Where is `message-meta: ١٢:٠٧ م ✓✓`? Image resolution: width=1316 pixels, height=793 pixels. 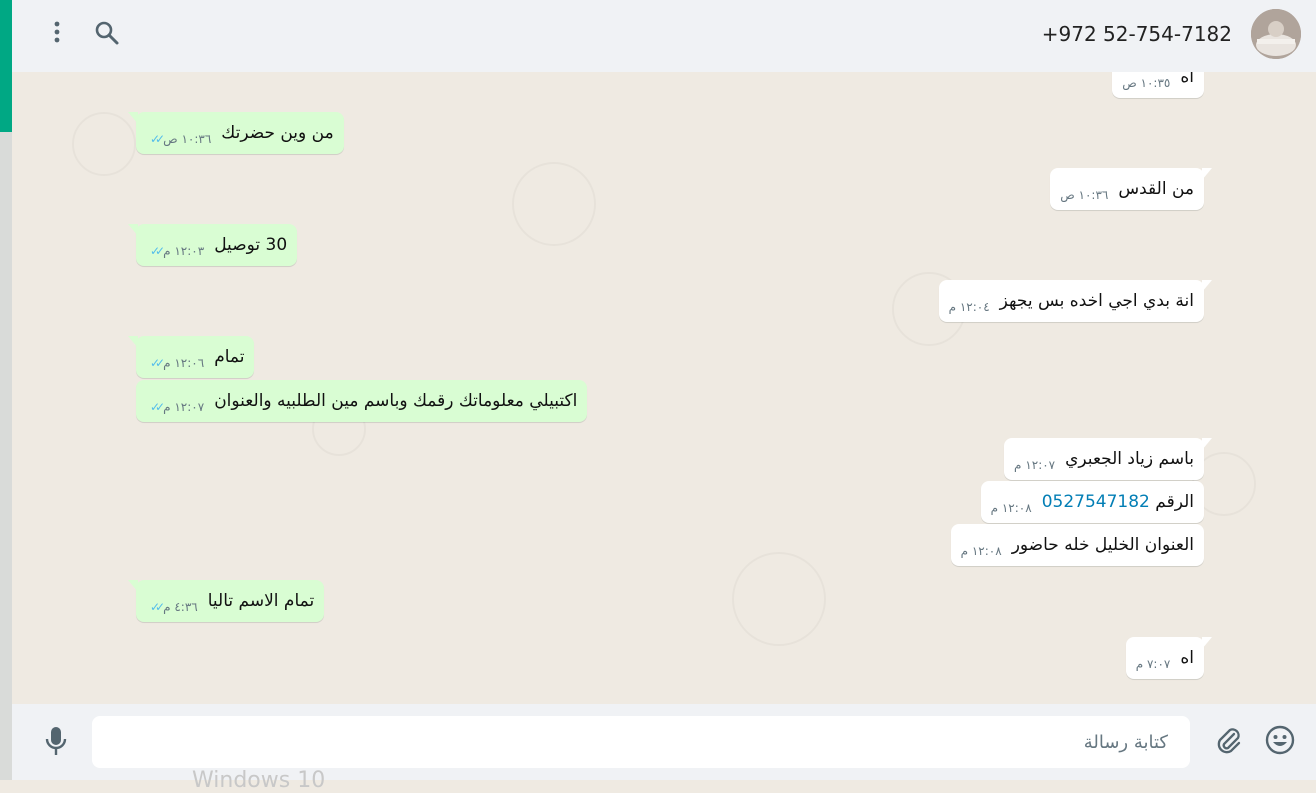
message-meta: ١٢:٠٧ م ✓✓ is located at coordinates (175, 407).